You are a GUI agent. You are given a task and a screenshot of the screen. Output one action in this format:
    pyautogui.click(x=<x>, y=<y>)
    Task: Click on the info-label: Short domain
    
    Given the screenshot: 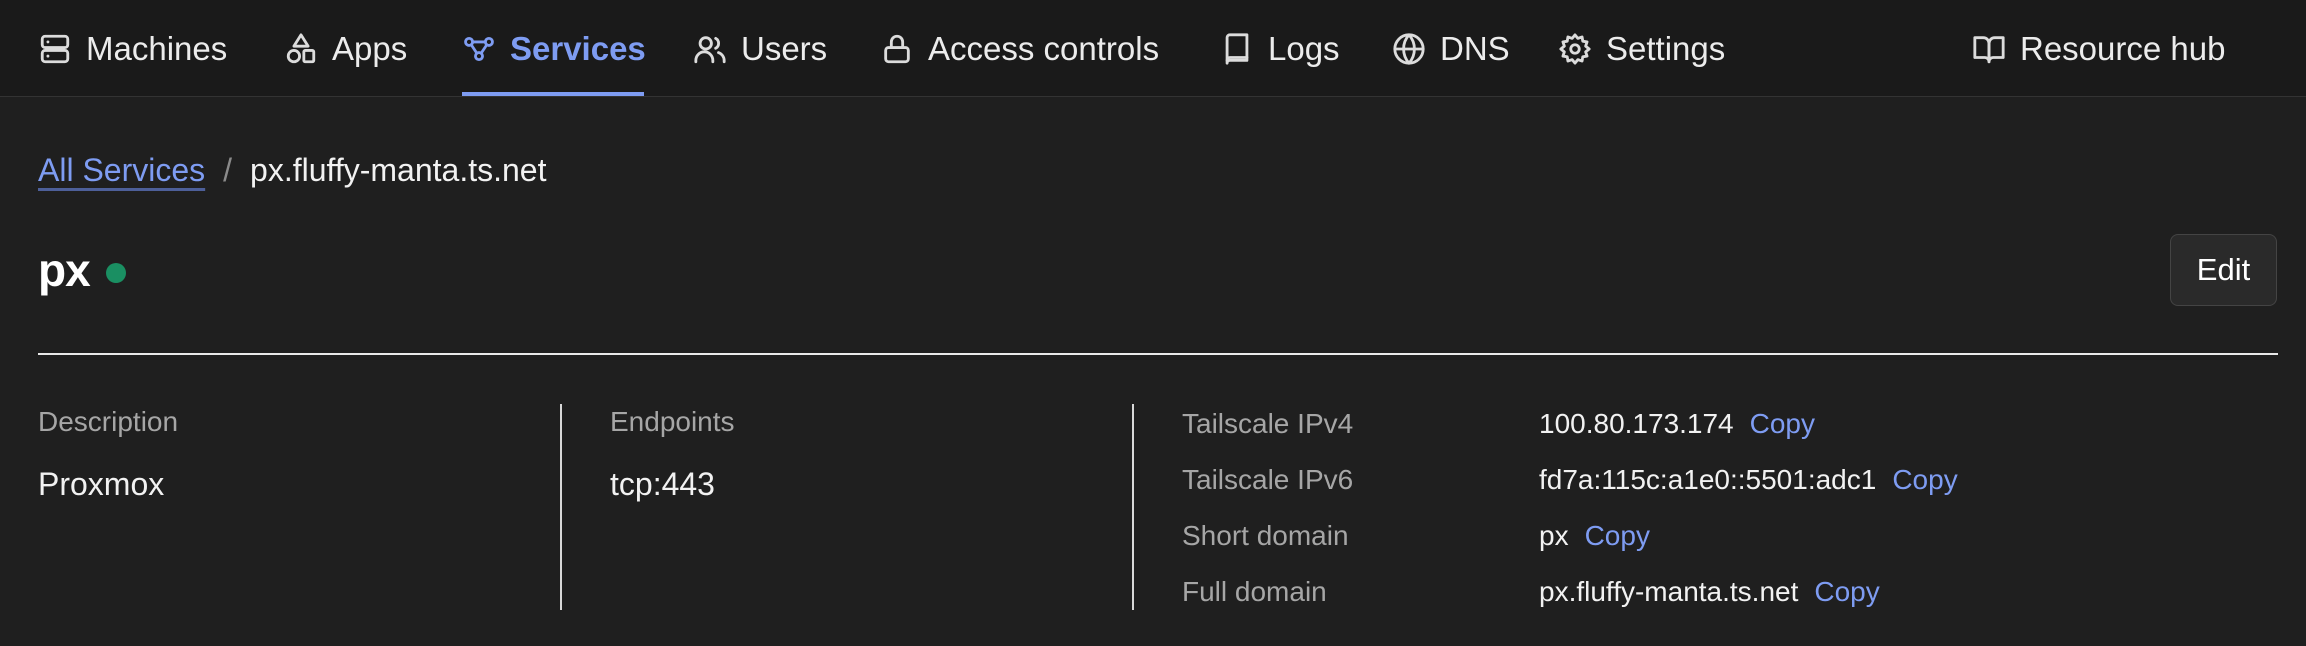 What is the action you would take?
    pyautogui.click(x=1265, y=535)
    